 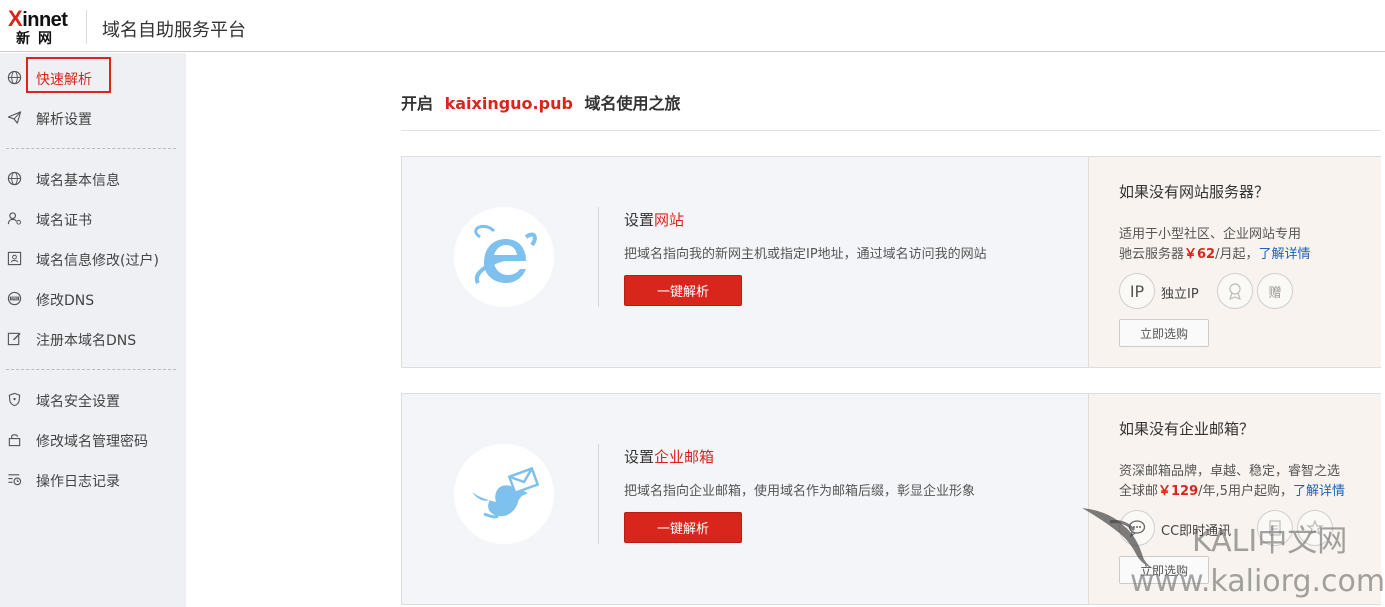 What do you see at coordinates (692, 26) in the screenshot?
I see `top-header: Xinnet 新网 域名自助服务平台` at bounding box center [692, 26].